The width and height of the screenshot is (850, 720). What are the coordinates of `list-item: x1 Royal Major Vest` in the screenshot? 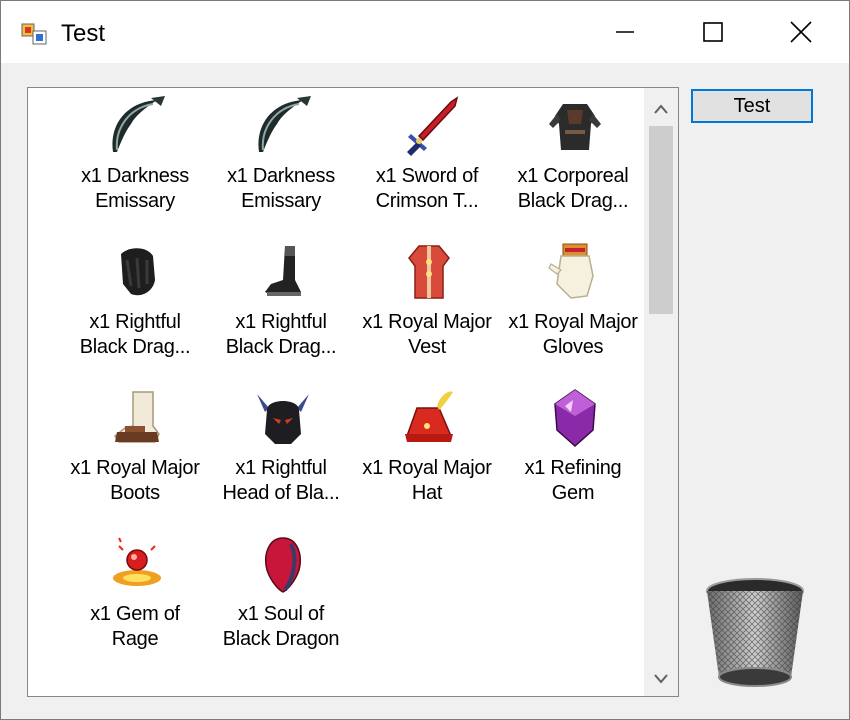 It's located at (427, 307).